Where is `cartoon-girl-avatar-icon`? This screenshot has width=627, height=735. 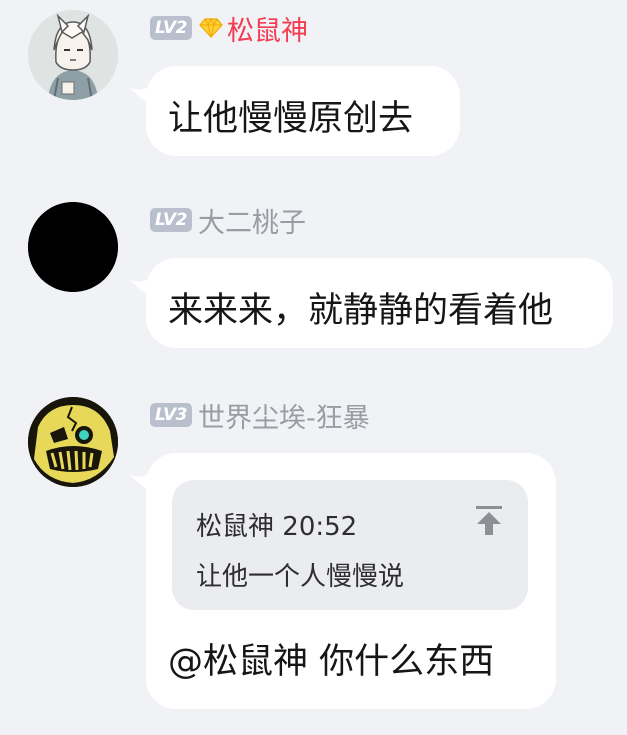
cartoon-girl-avatar-icon is located at coordinates (73, 55).